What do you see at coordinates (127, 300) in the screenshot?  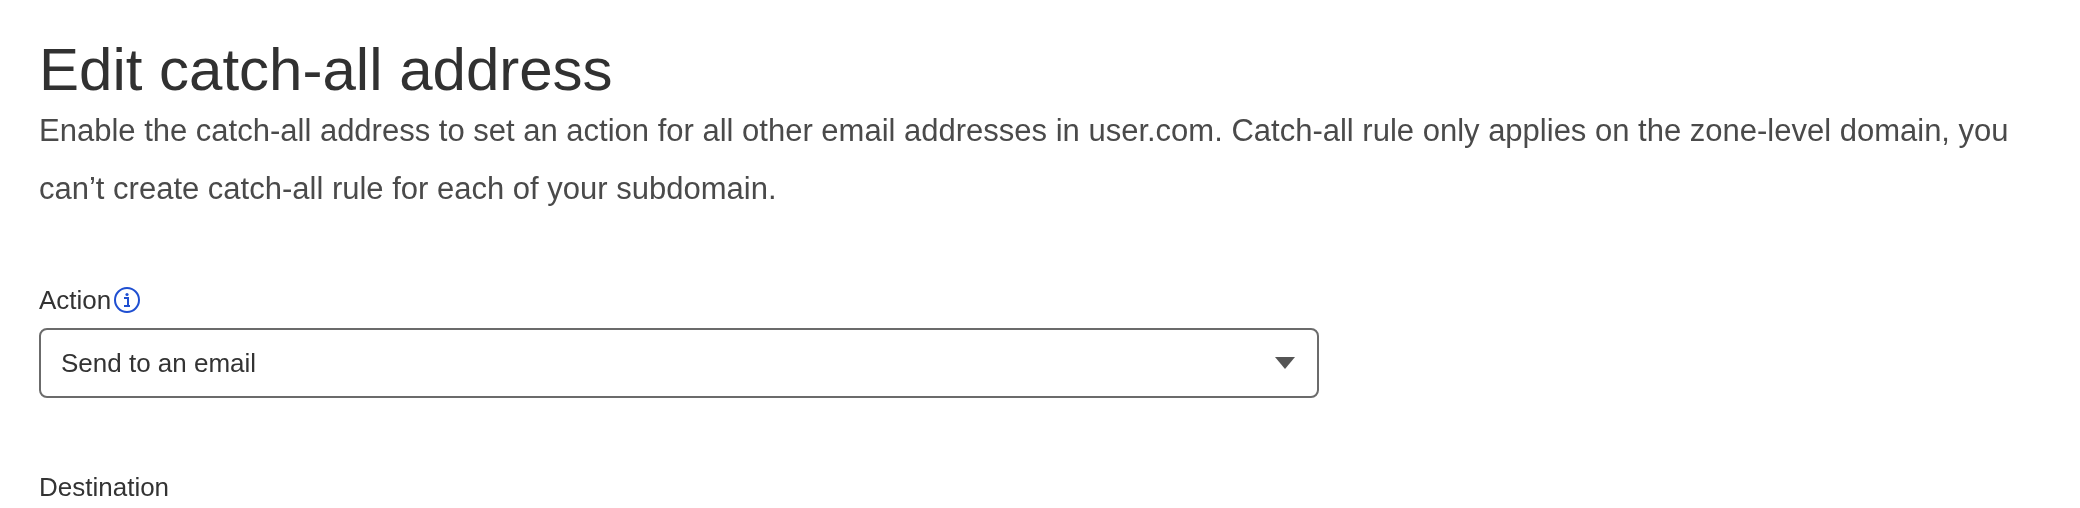 I see `info-icon` at bounding box center [127, 300].